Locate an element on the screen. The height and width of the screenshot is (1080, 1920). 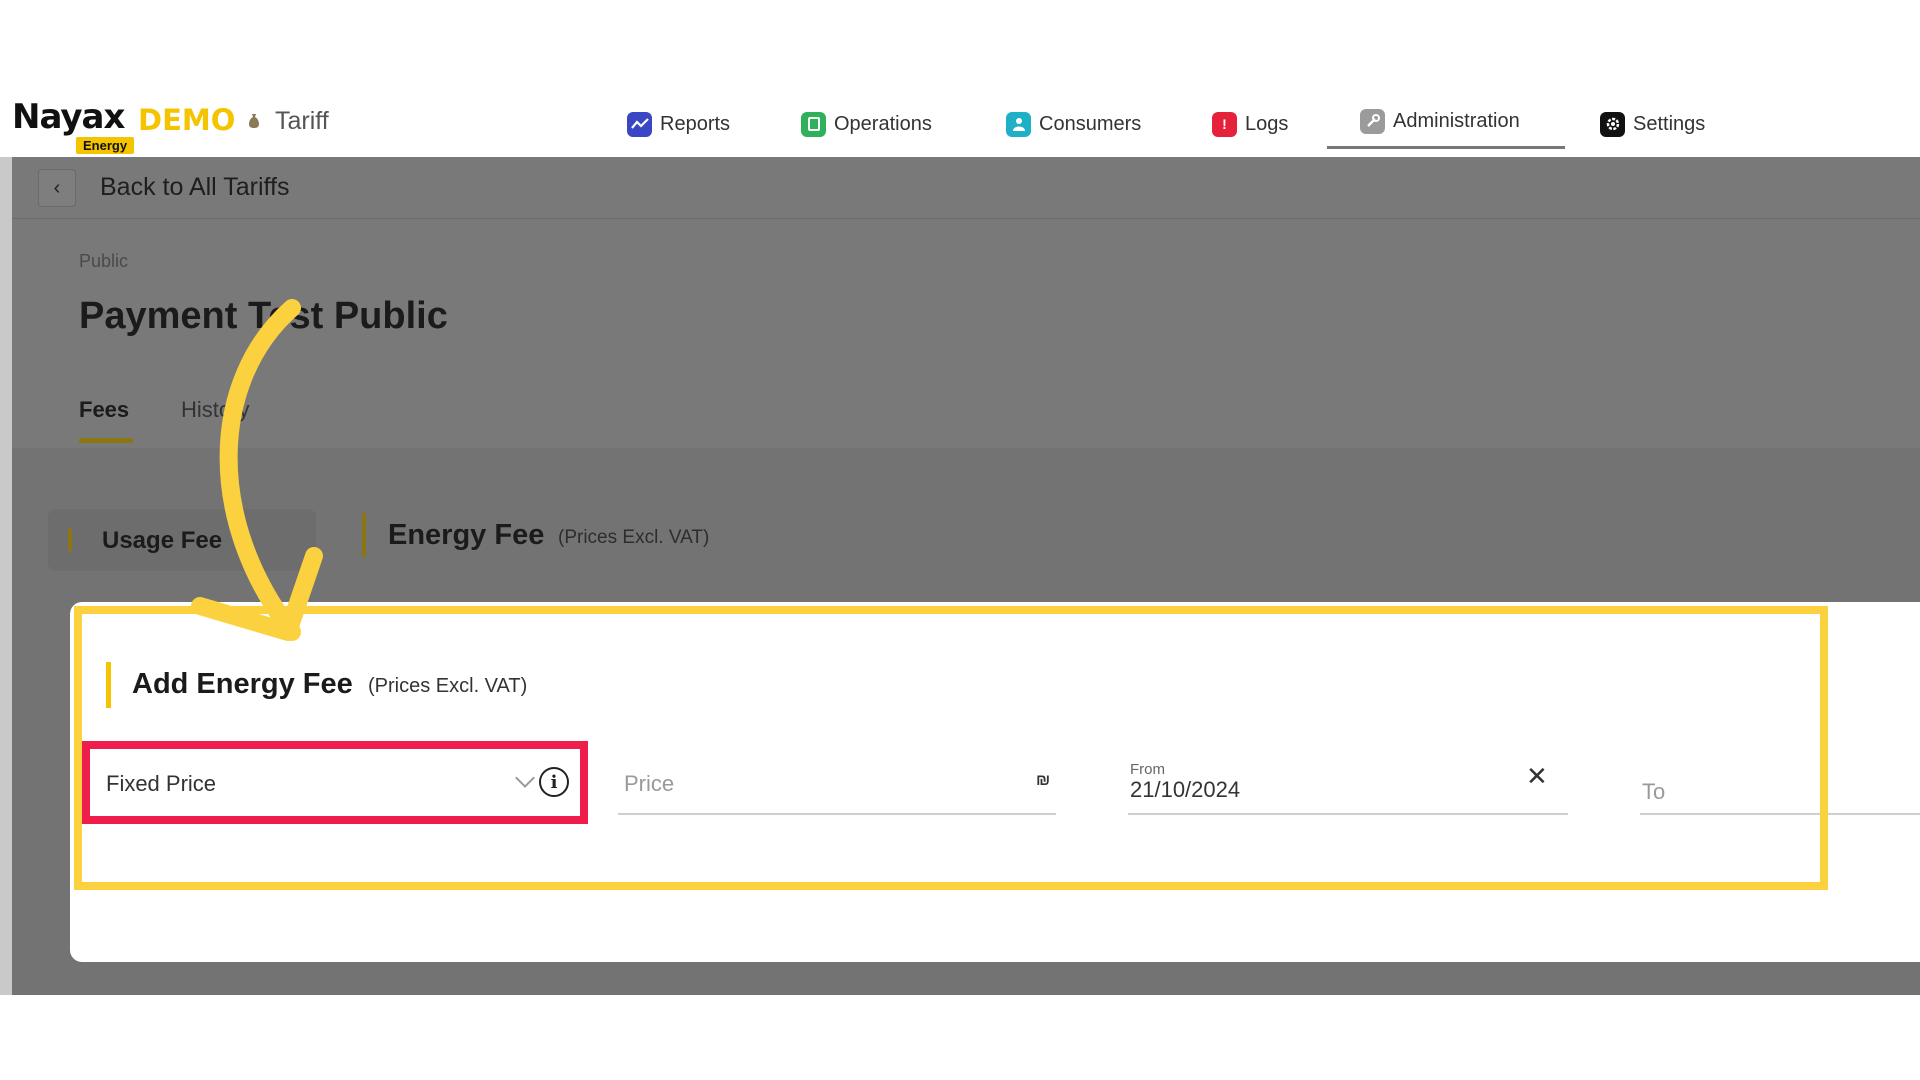
nav-item-operations: Operations is located at coordinates (866, 124).